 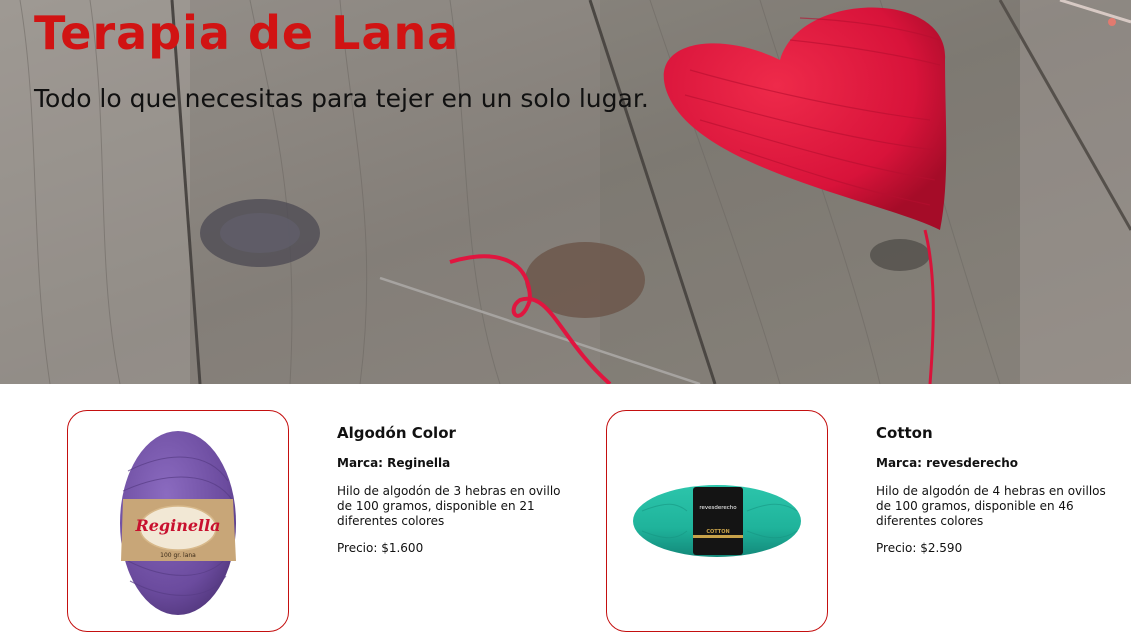 I want to click on product-name: Cotton, so click(x=991, y=433).